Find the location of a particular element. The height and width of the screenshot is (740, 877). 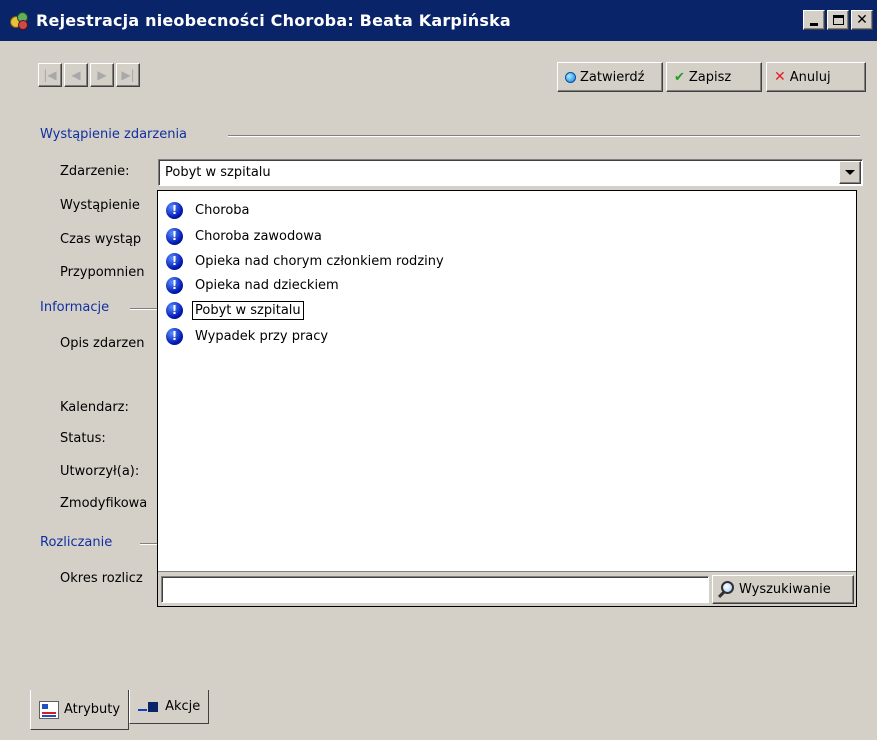

search-button: Wyszukiwanie is located at coordinates (783, 589).